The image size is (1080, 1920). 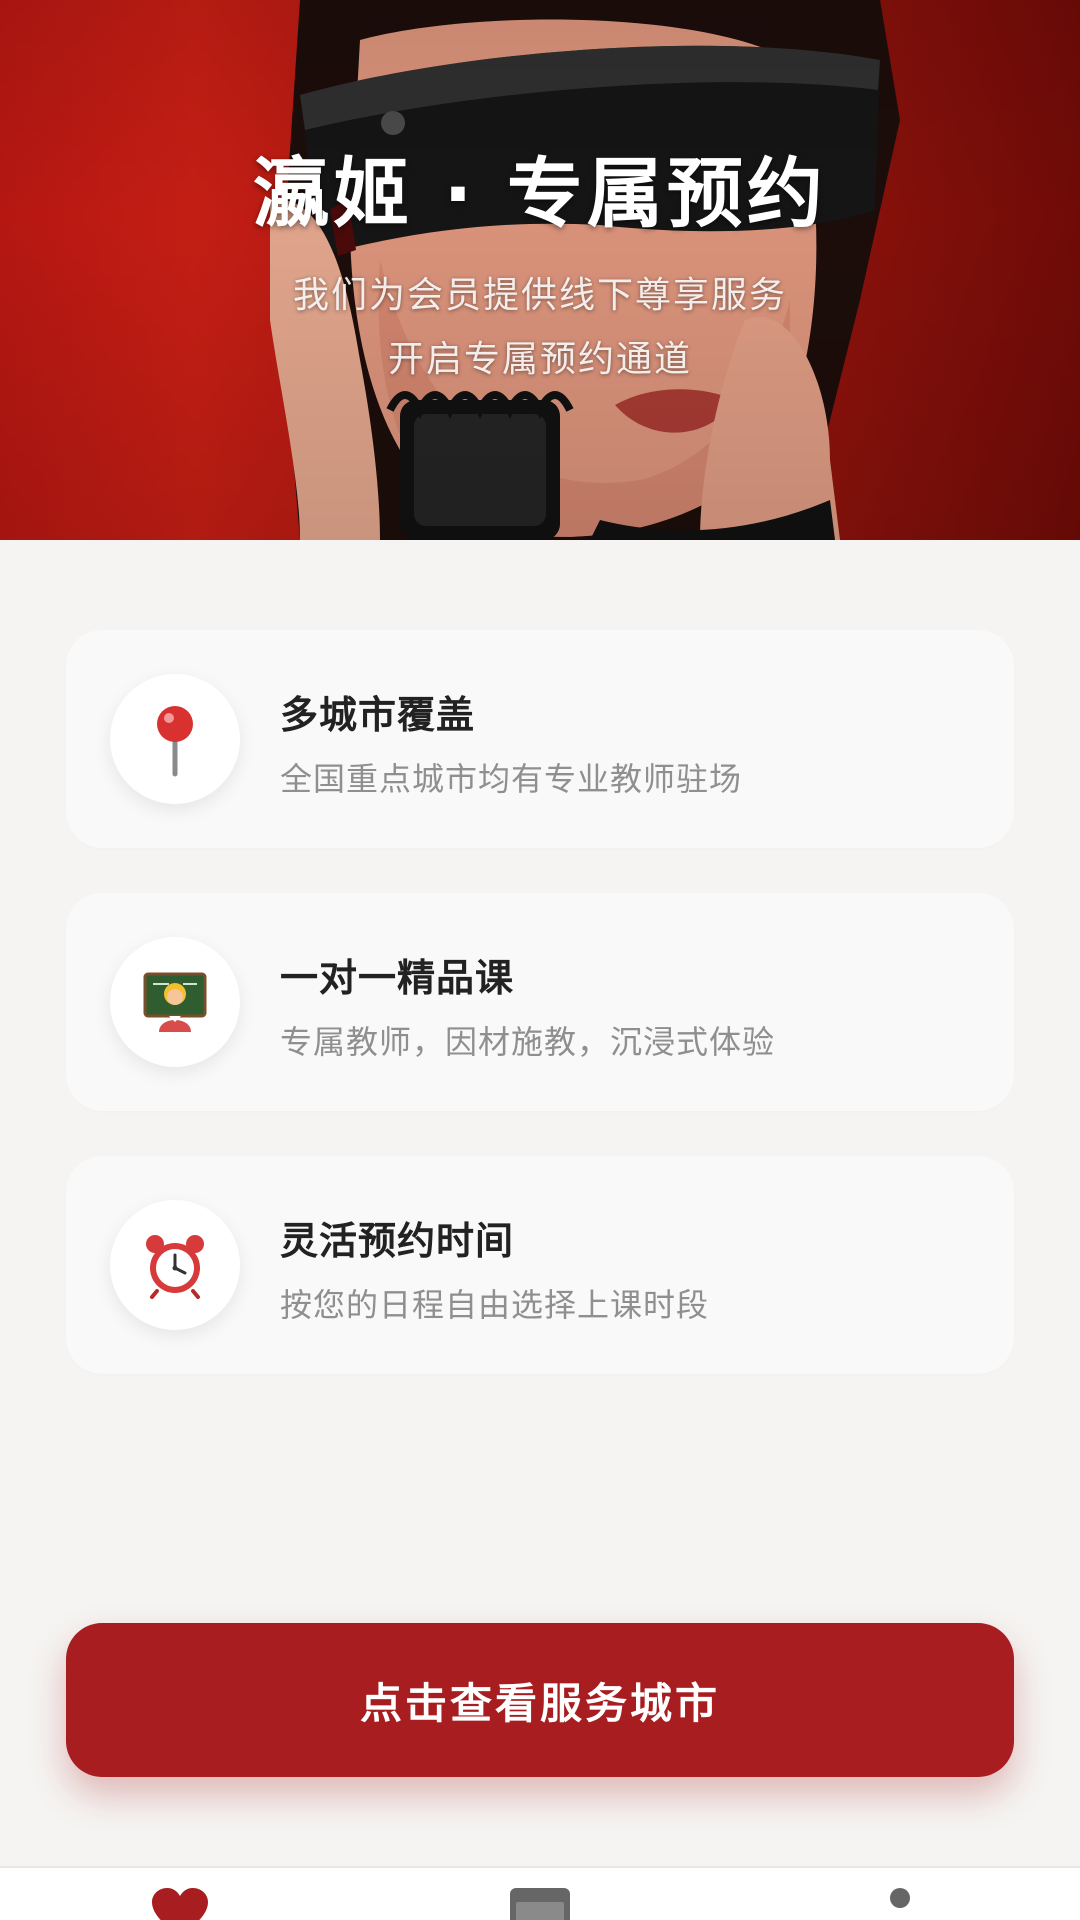 What do you see at coordinates (900, 1898) in the screenshot?
I see `profile-icon` at bounding box center [900, 1898].